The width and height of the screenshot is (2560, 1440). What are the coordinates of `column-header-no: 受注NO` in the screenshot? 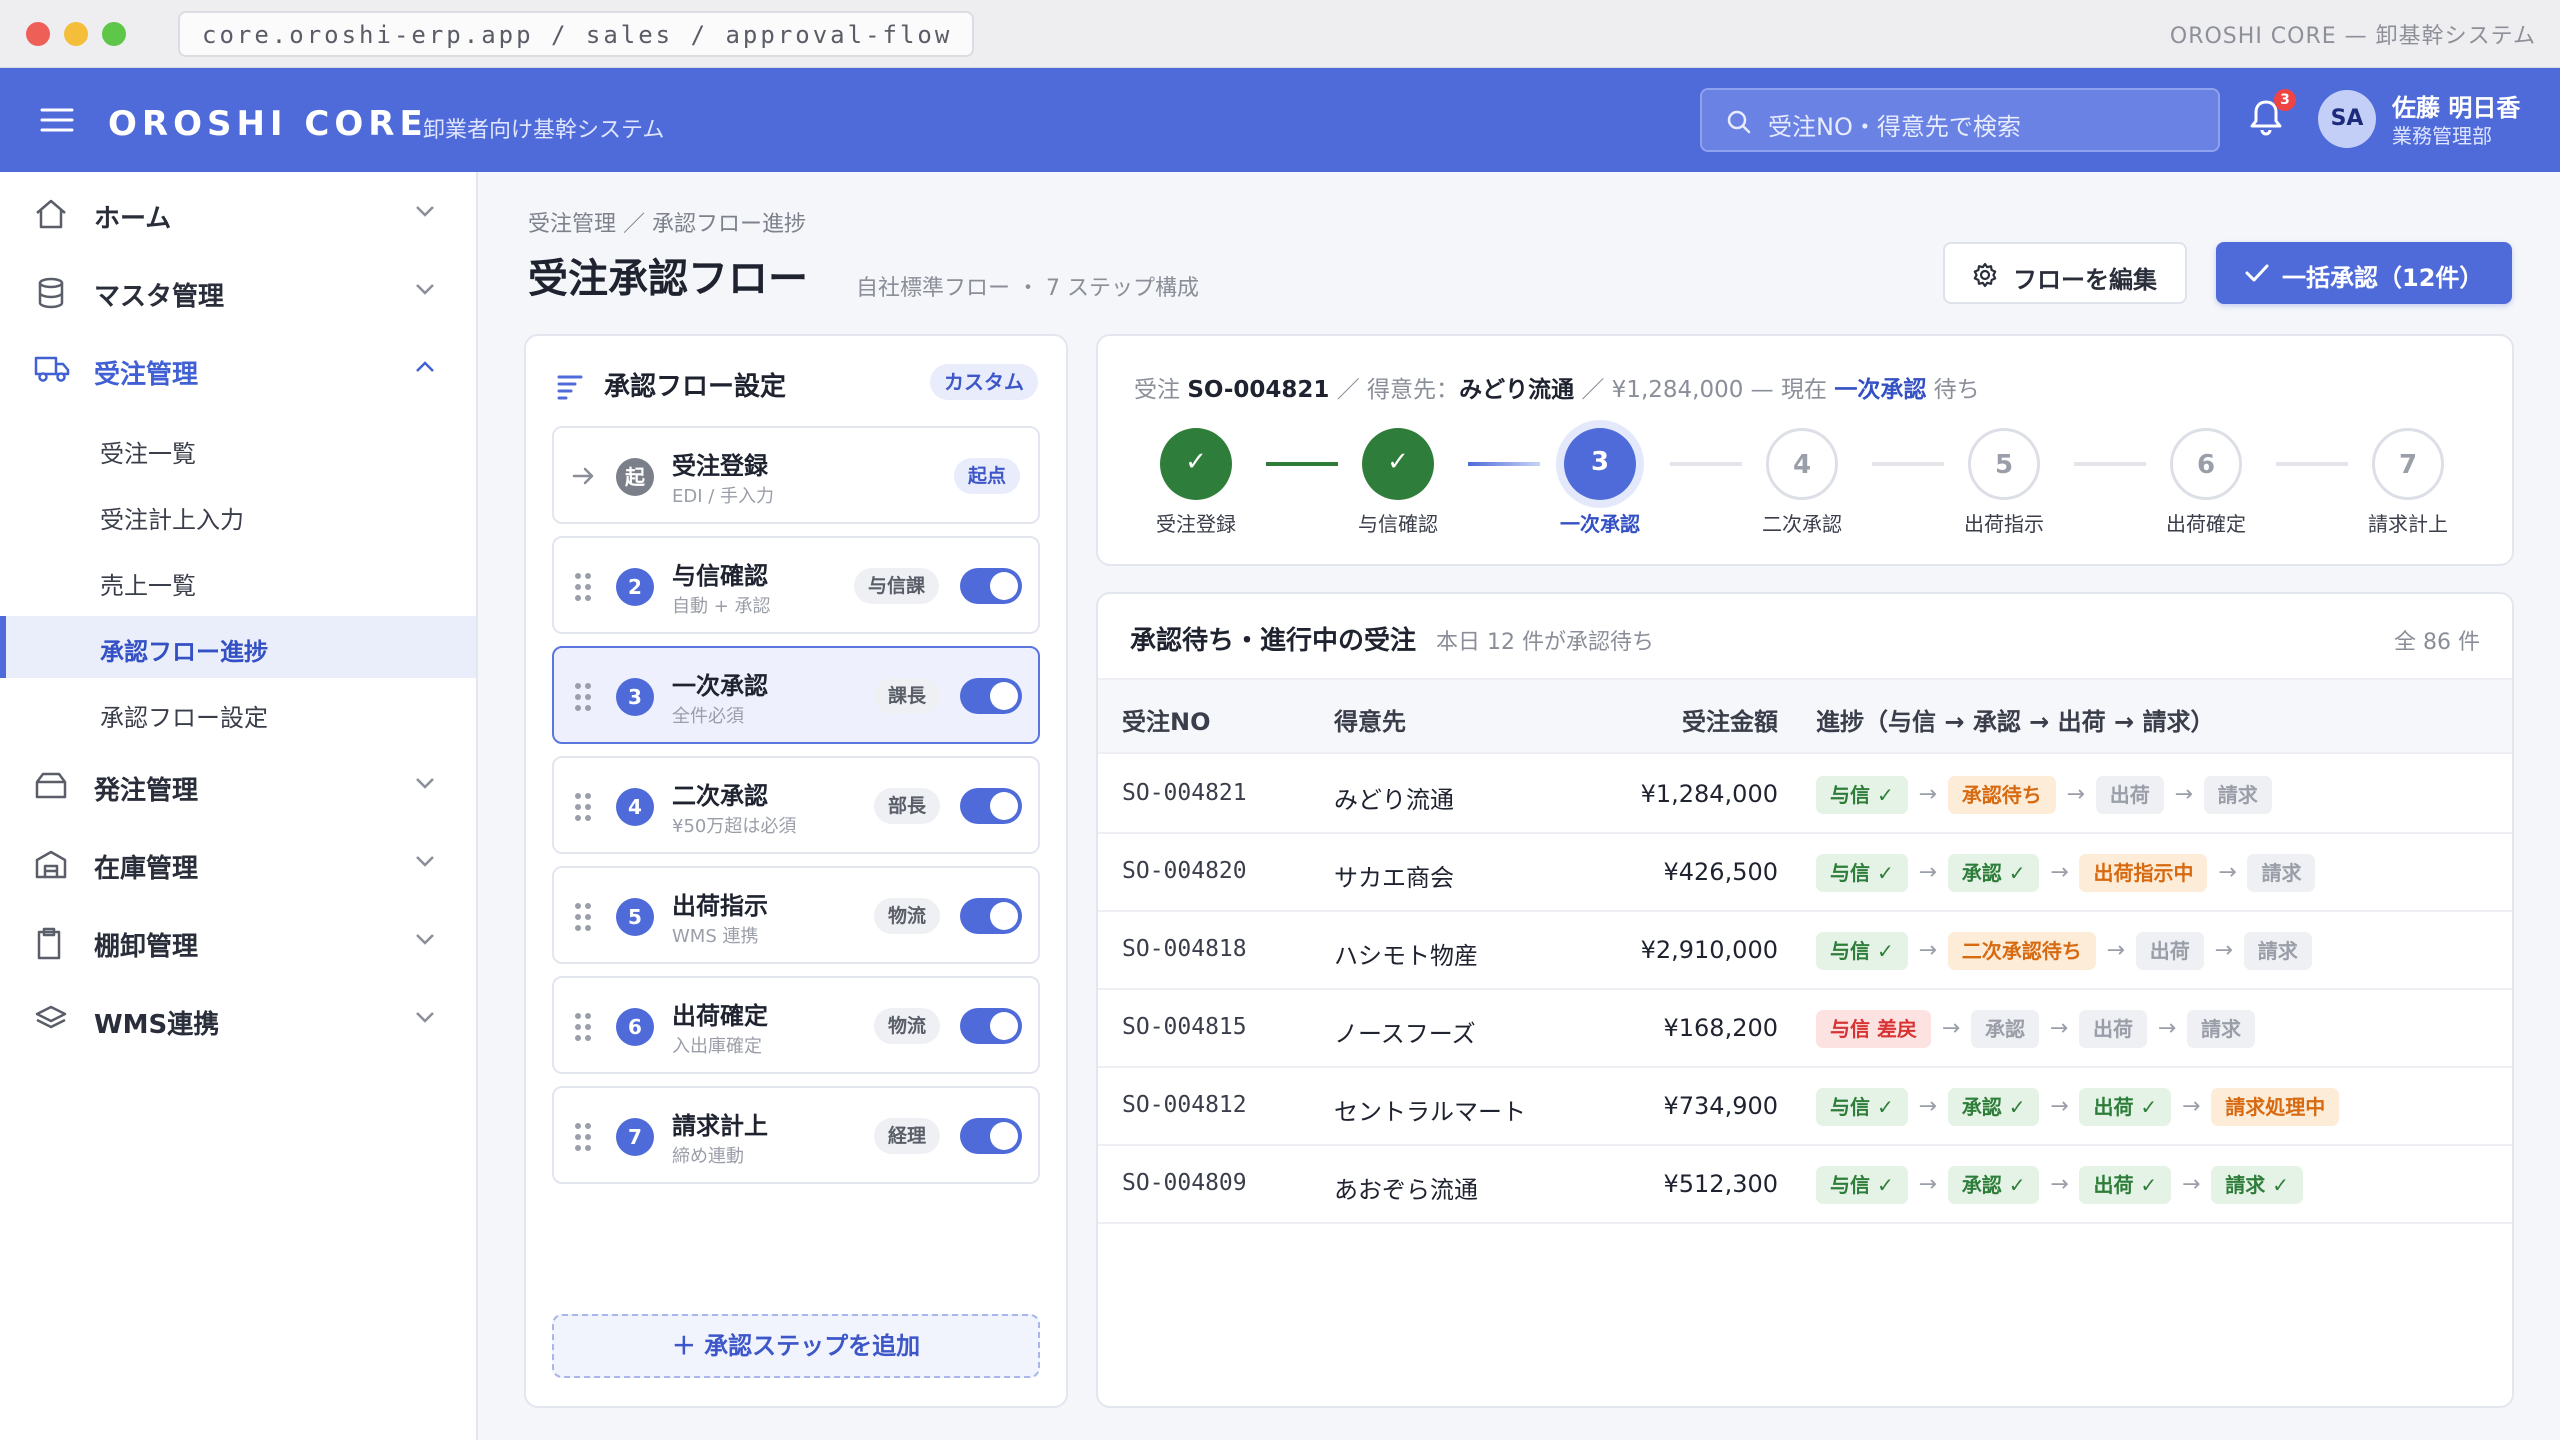 It's located at (1166, 719).